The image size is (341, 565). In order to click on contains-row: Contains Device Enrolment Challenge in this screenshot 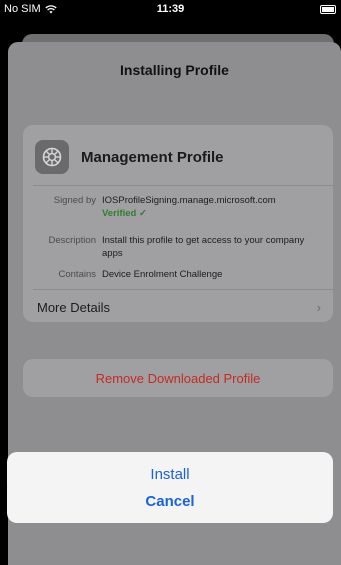, I will do `click(174, 274)`.